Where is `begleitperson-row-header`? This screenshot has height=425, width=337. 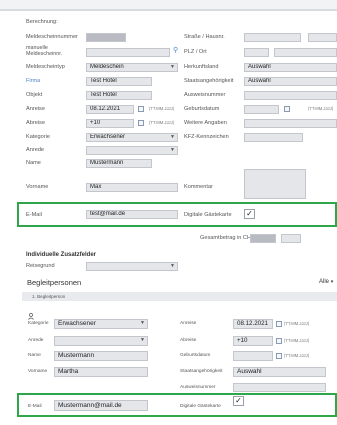
begleitperson-row-header is located at coordinates (179, 296).